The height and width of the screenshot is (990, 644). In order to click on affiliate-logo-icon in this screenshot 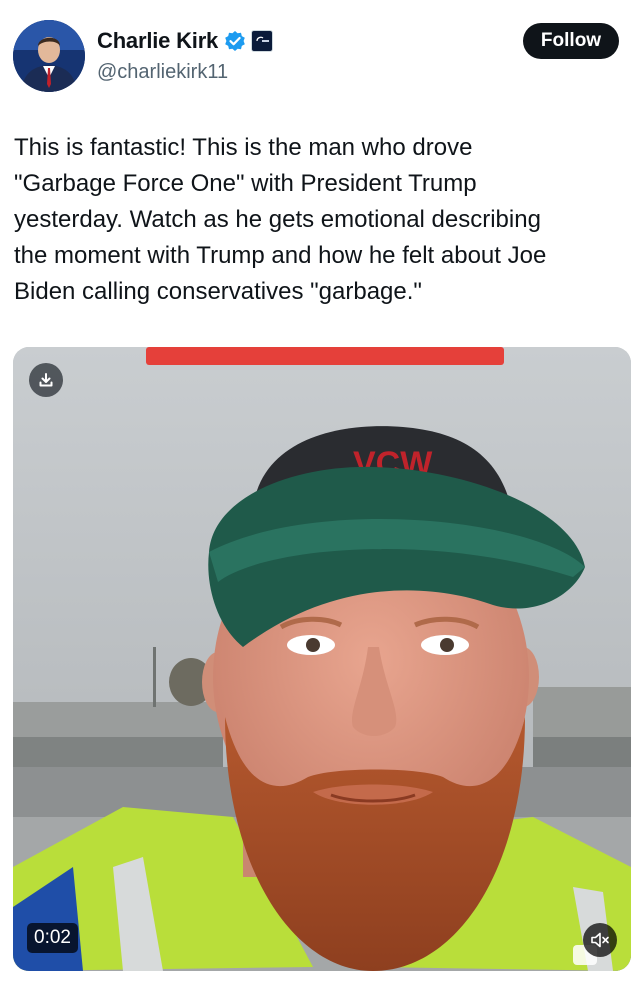, I will do `click(262, 41)`.